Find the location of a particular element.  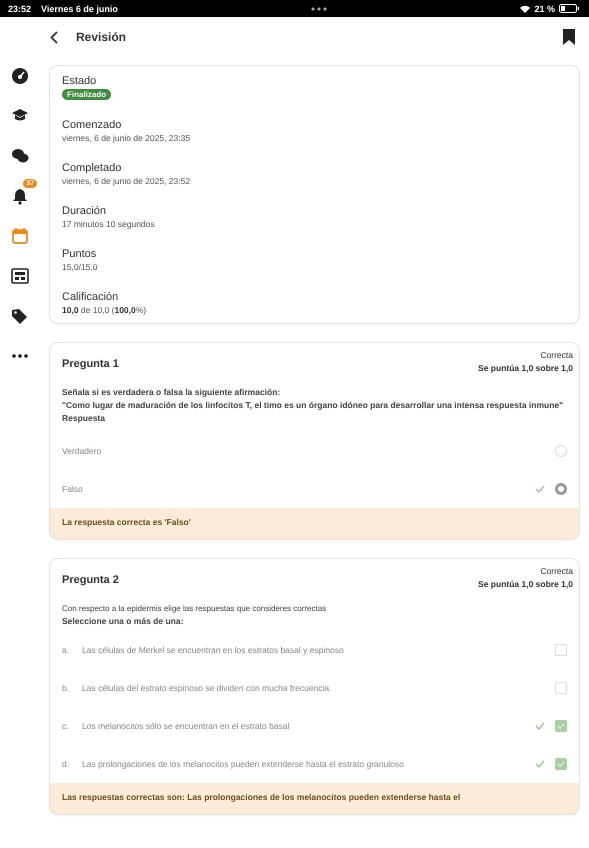

option-letter: c. is located at coordinates (66, 726).